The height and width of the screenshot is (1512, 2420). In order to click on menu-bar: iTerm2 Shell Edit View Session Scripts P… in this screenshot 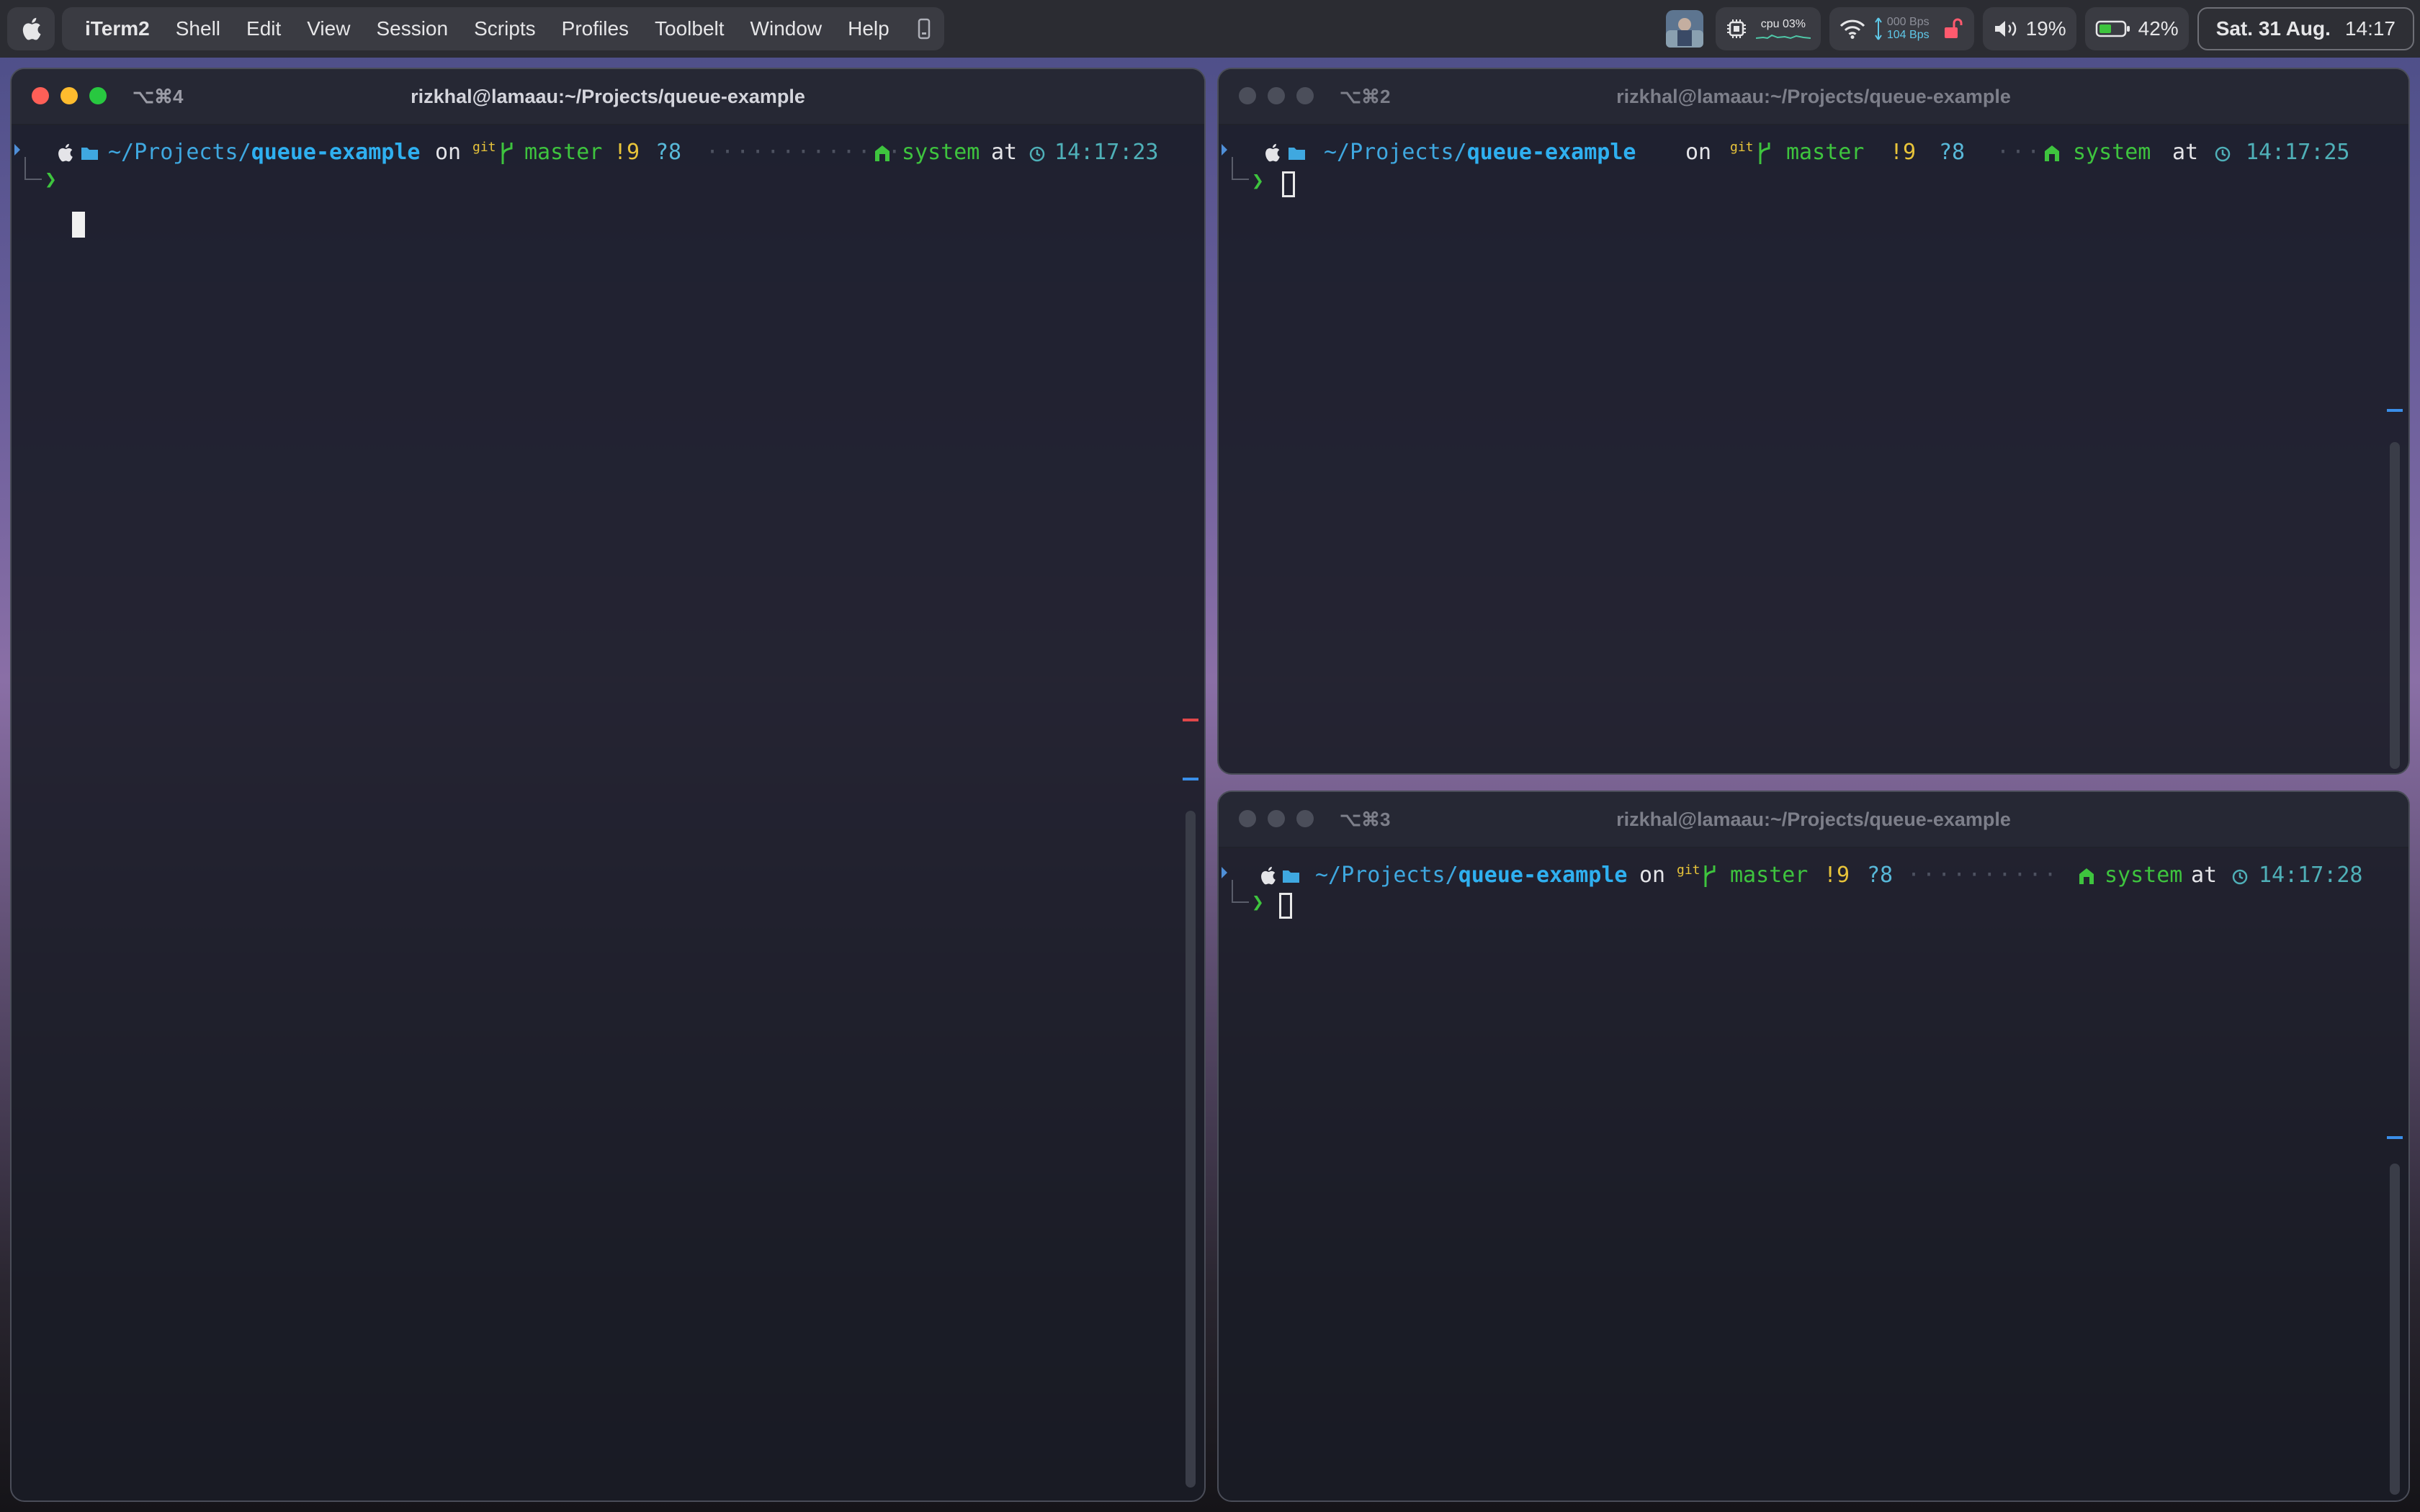, I will do `click(1210, 29)`.